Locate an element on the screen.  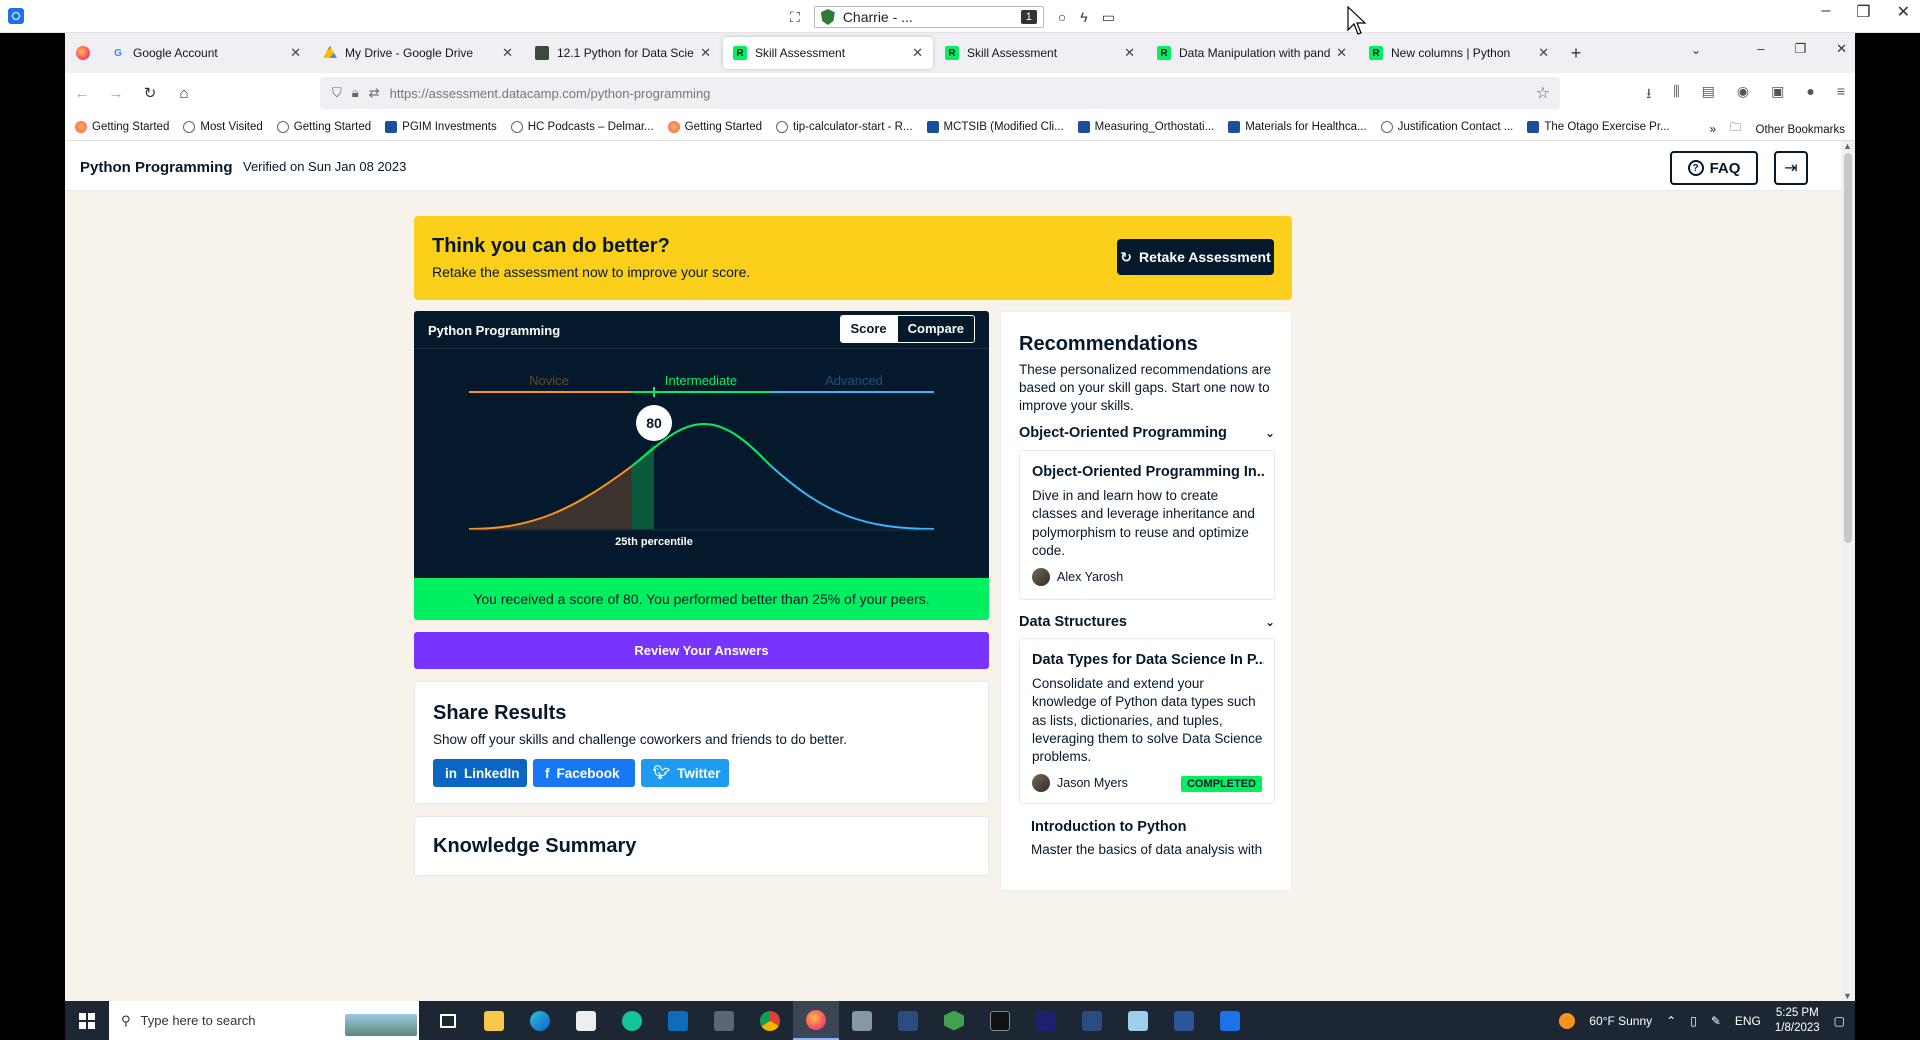
scroll-up-icon: ▲ is located at coordinates (1847, 146).